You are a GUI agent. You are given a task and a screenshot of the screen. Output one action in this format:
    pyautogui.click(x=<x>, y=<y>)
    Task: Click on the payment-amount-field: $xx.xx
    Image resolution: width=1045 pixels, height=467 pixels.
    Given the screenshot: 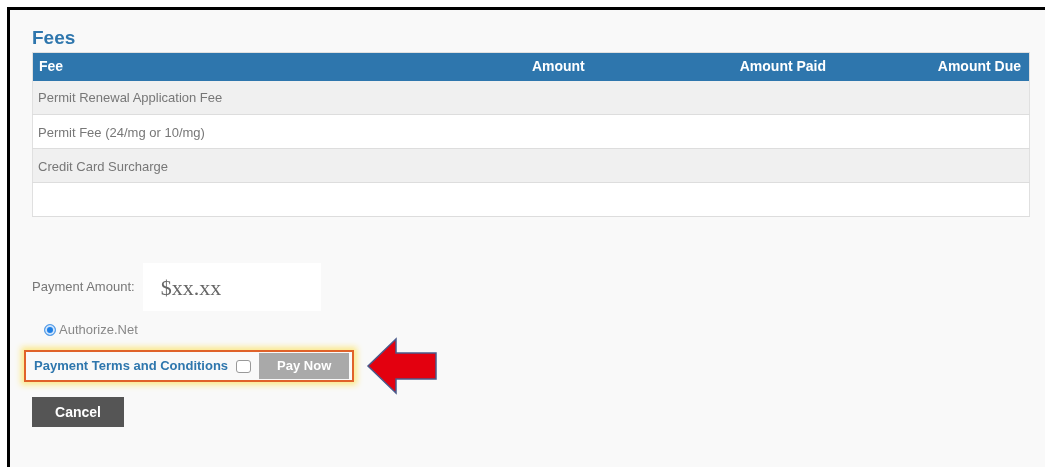 What is the action you would take?
    pyautogui.click(x=231, y=287)
    